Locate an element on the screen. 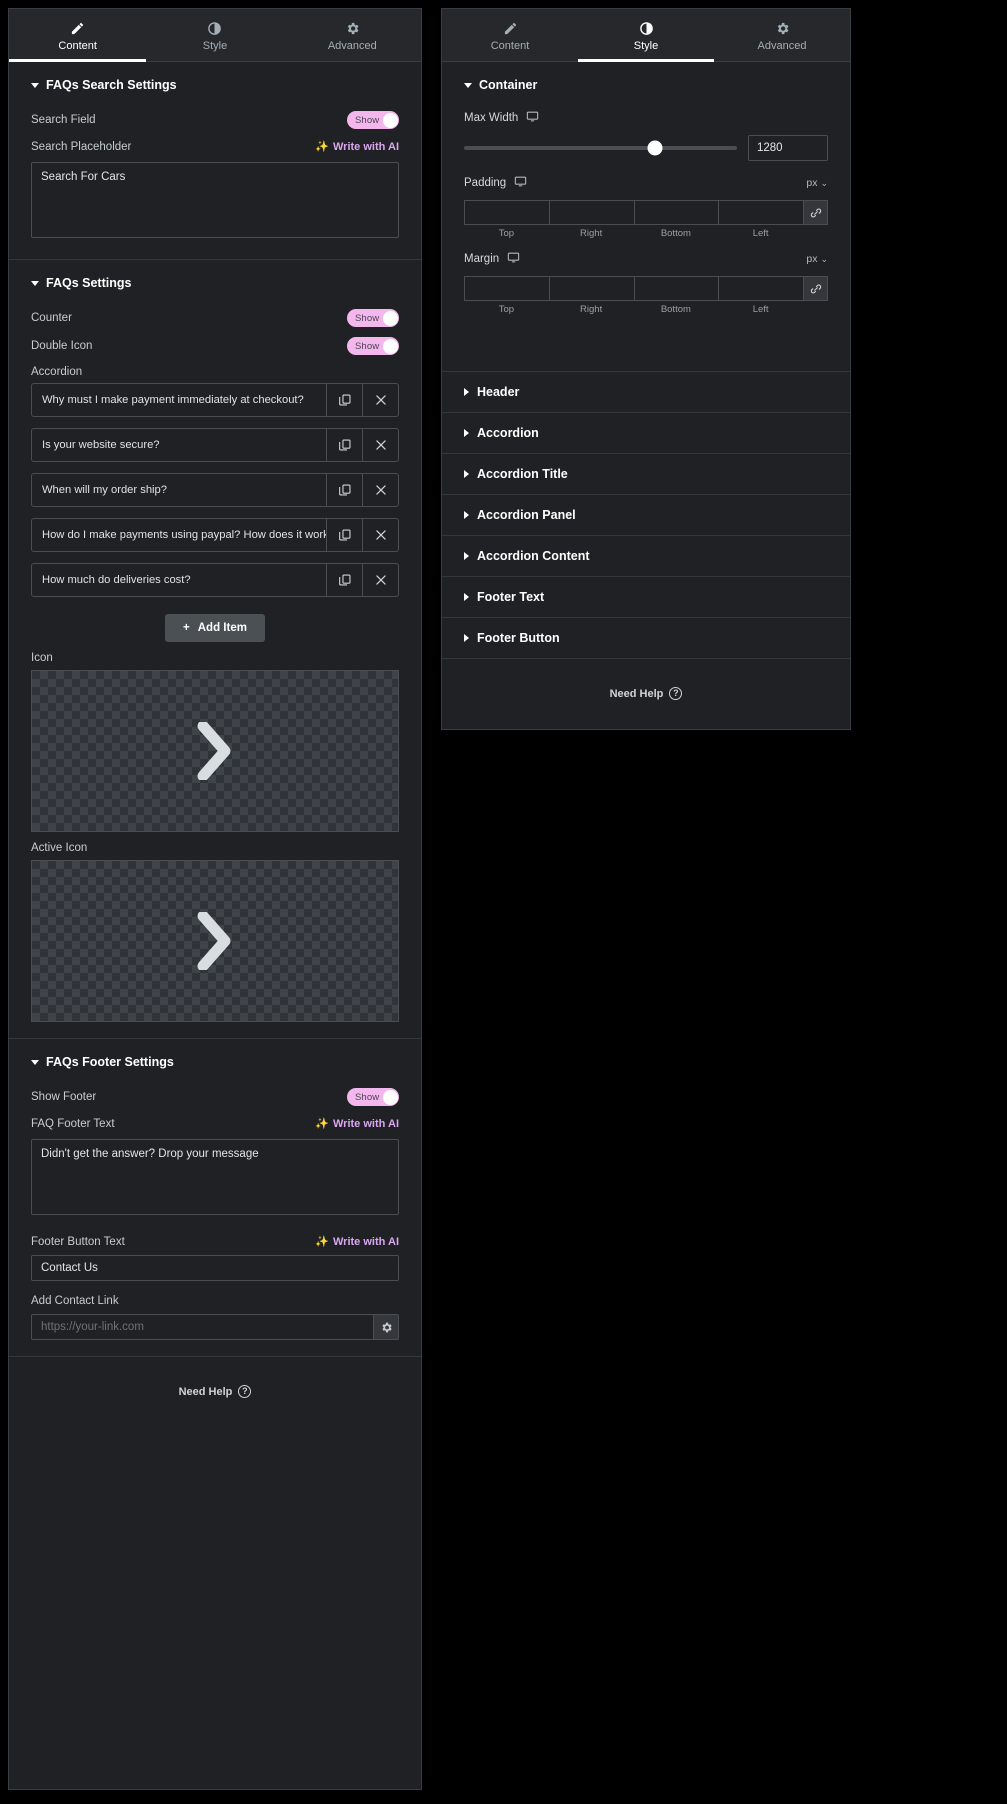 This screenshot has height=1804, width=1007. add-contact-link-input is located at coordinates (202, 1327).